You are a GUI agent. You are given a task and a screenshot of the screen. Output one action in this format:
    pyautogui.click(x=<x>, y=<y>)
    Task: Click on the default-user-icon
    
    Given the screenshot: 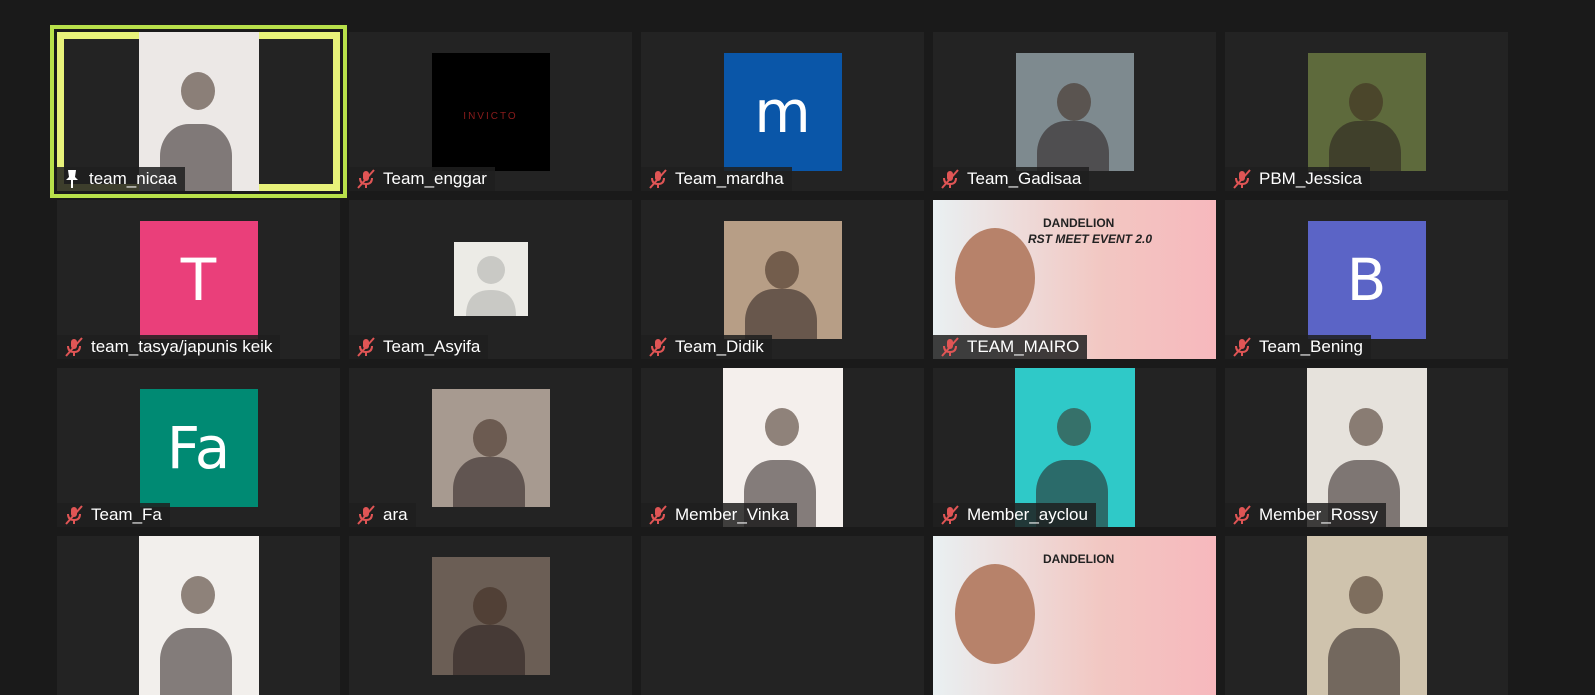 What is the action you would take?
    pyautogui.click(x=490, y=279)
    